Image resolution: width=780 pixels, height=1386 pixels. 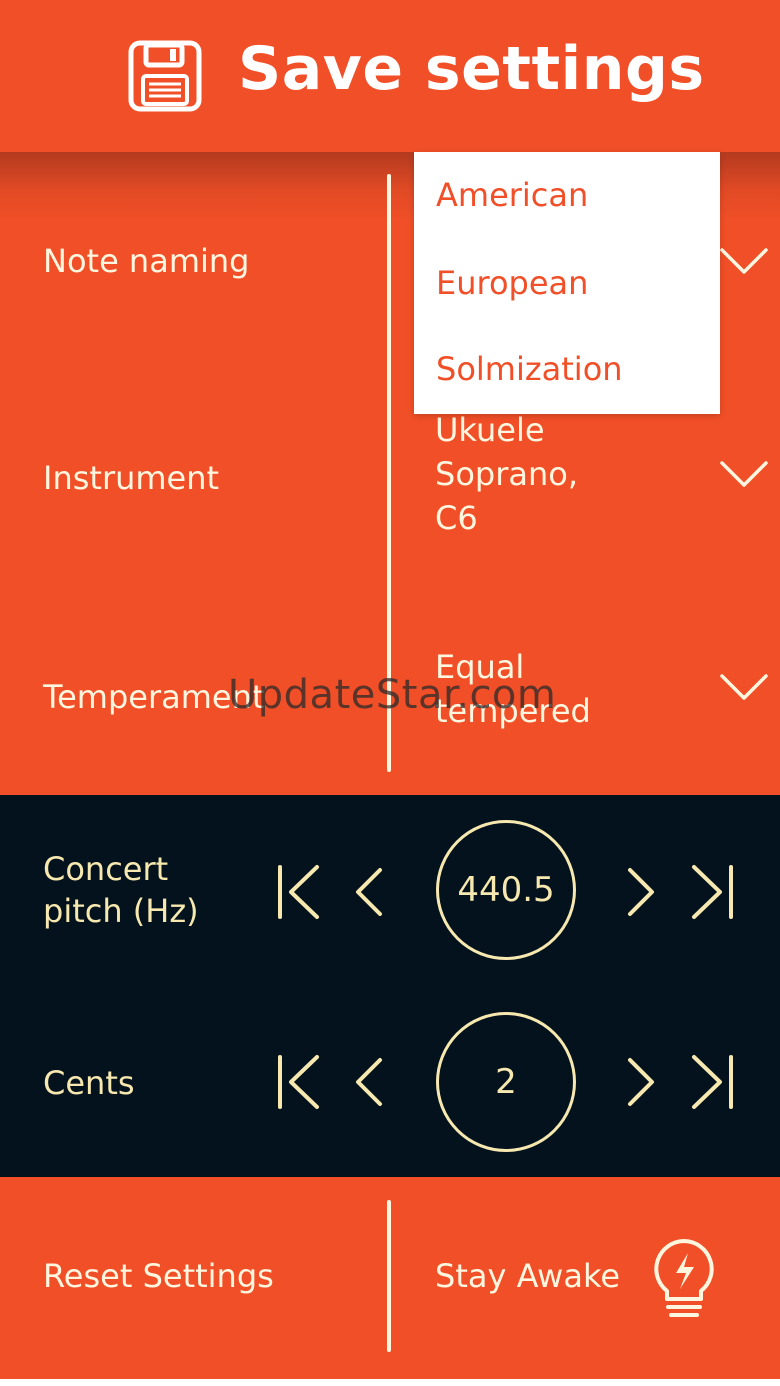 What do you see at coordinates (106, 869) in the screenshot?
I see `concert-pitch-label-line: Concert` at bounding box center [106, 869].